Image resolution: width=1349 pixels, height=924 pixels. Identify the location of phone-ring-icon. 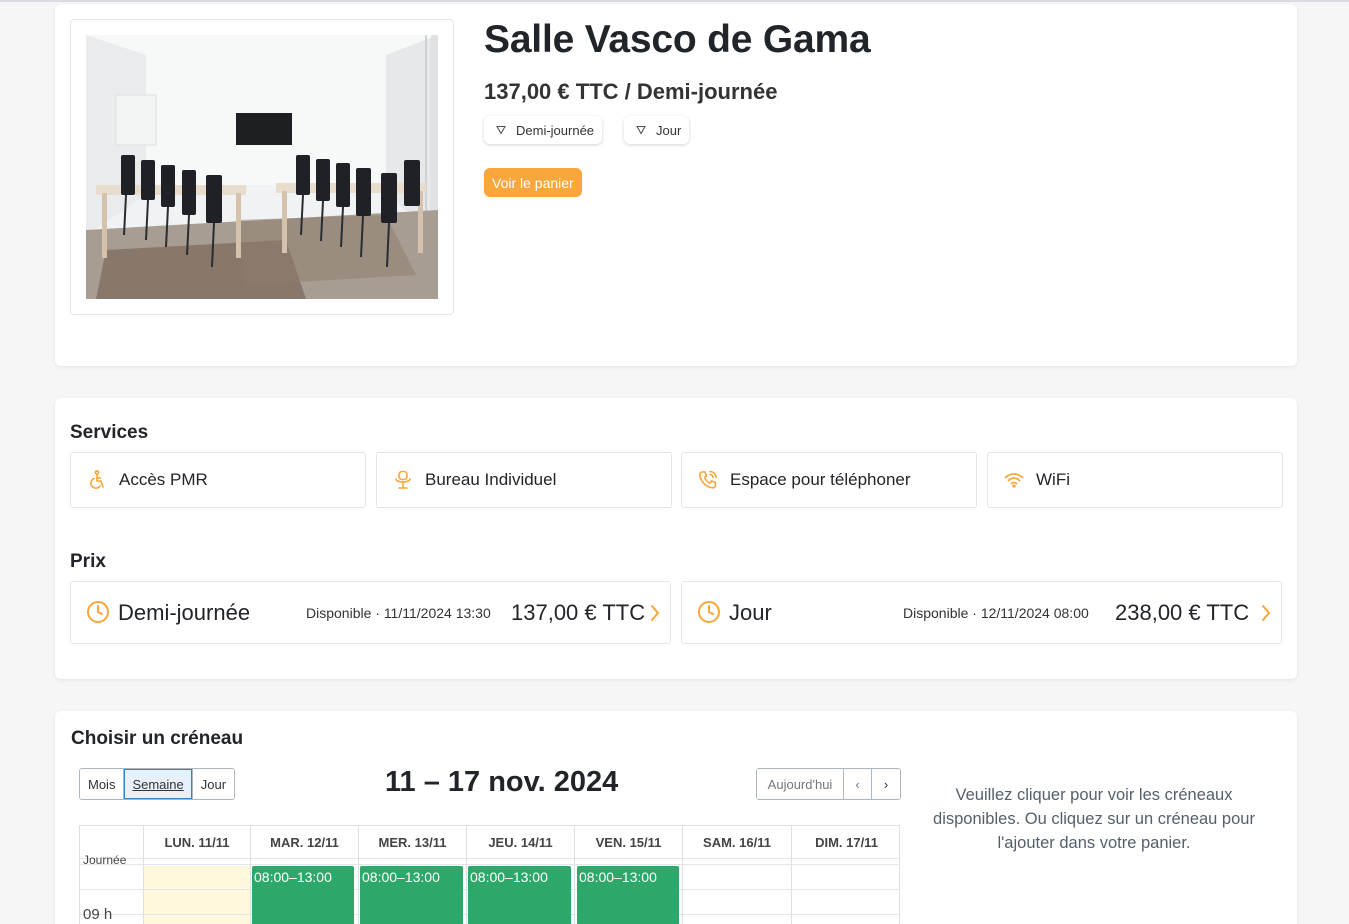
(708, 480).